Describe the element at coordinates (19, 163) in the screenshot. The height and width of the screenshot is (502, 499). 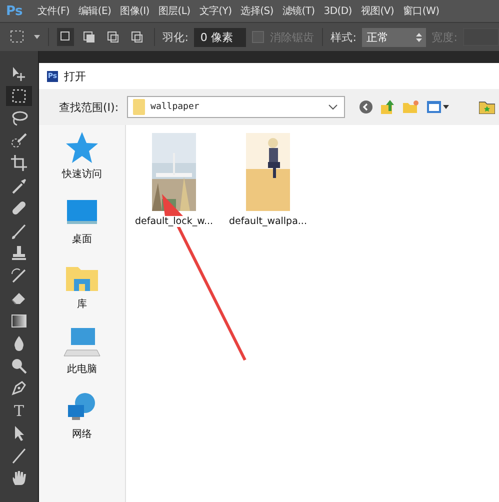
I see `crop-icon` at that location.